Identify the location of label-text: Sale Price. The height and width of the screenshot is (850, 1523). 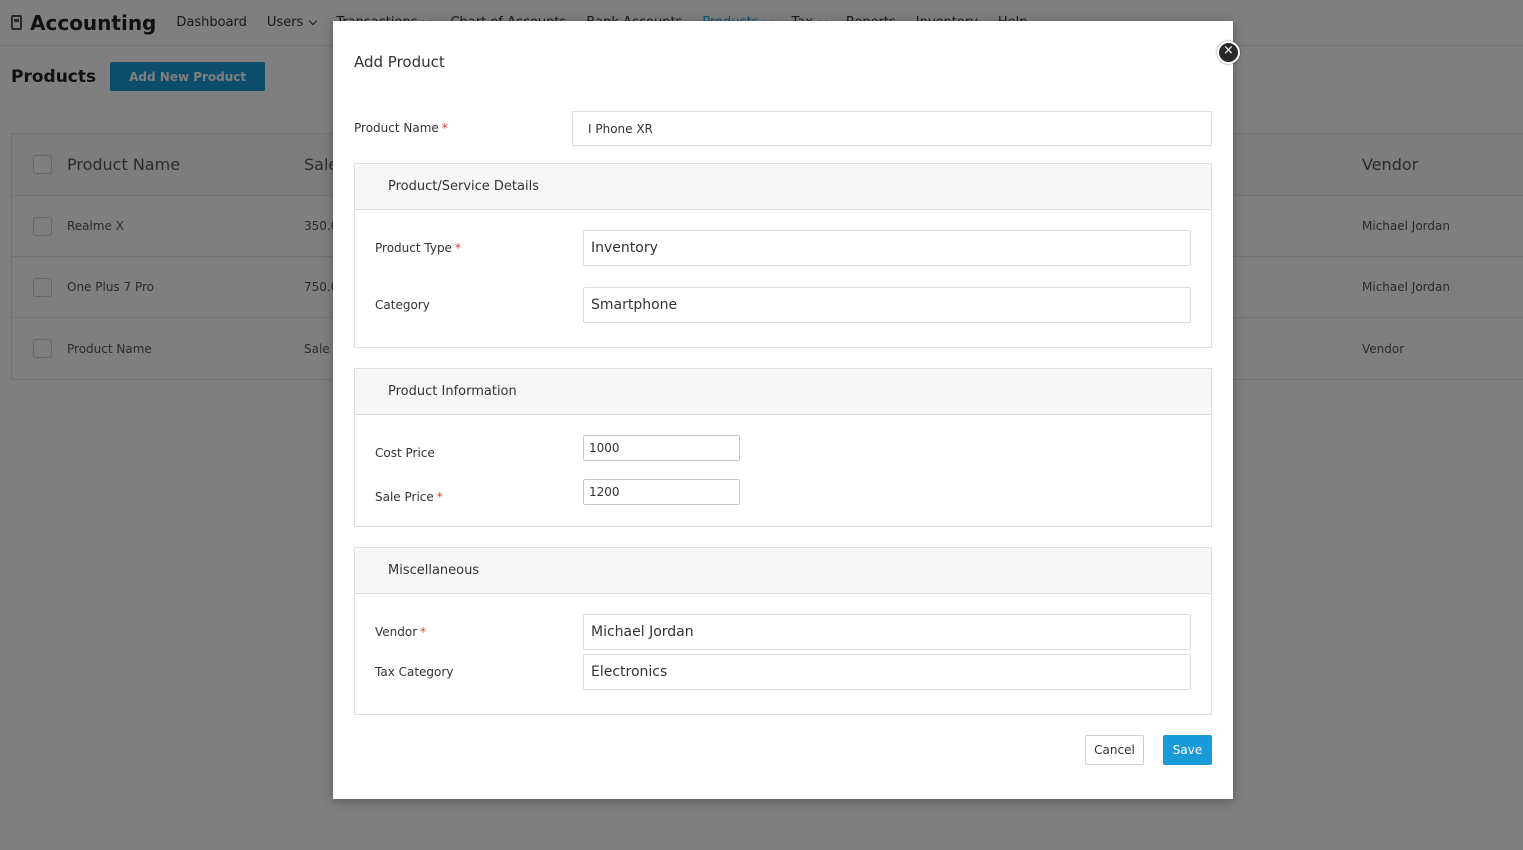
(404, 497).